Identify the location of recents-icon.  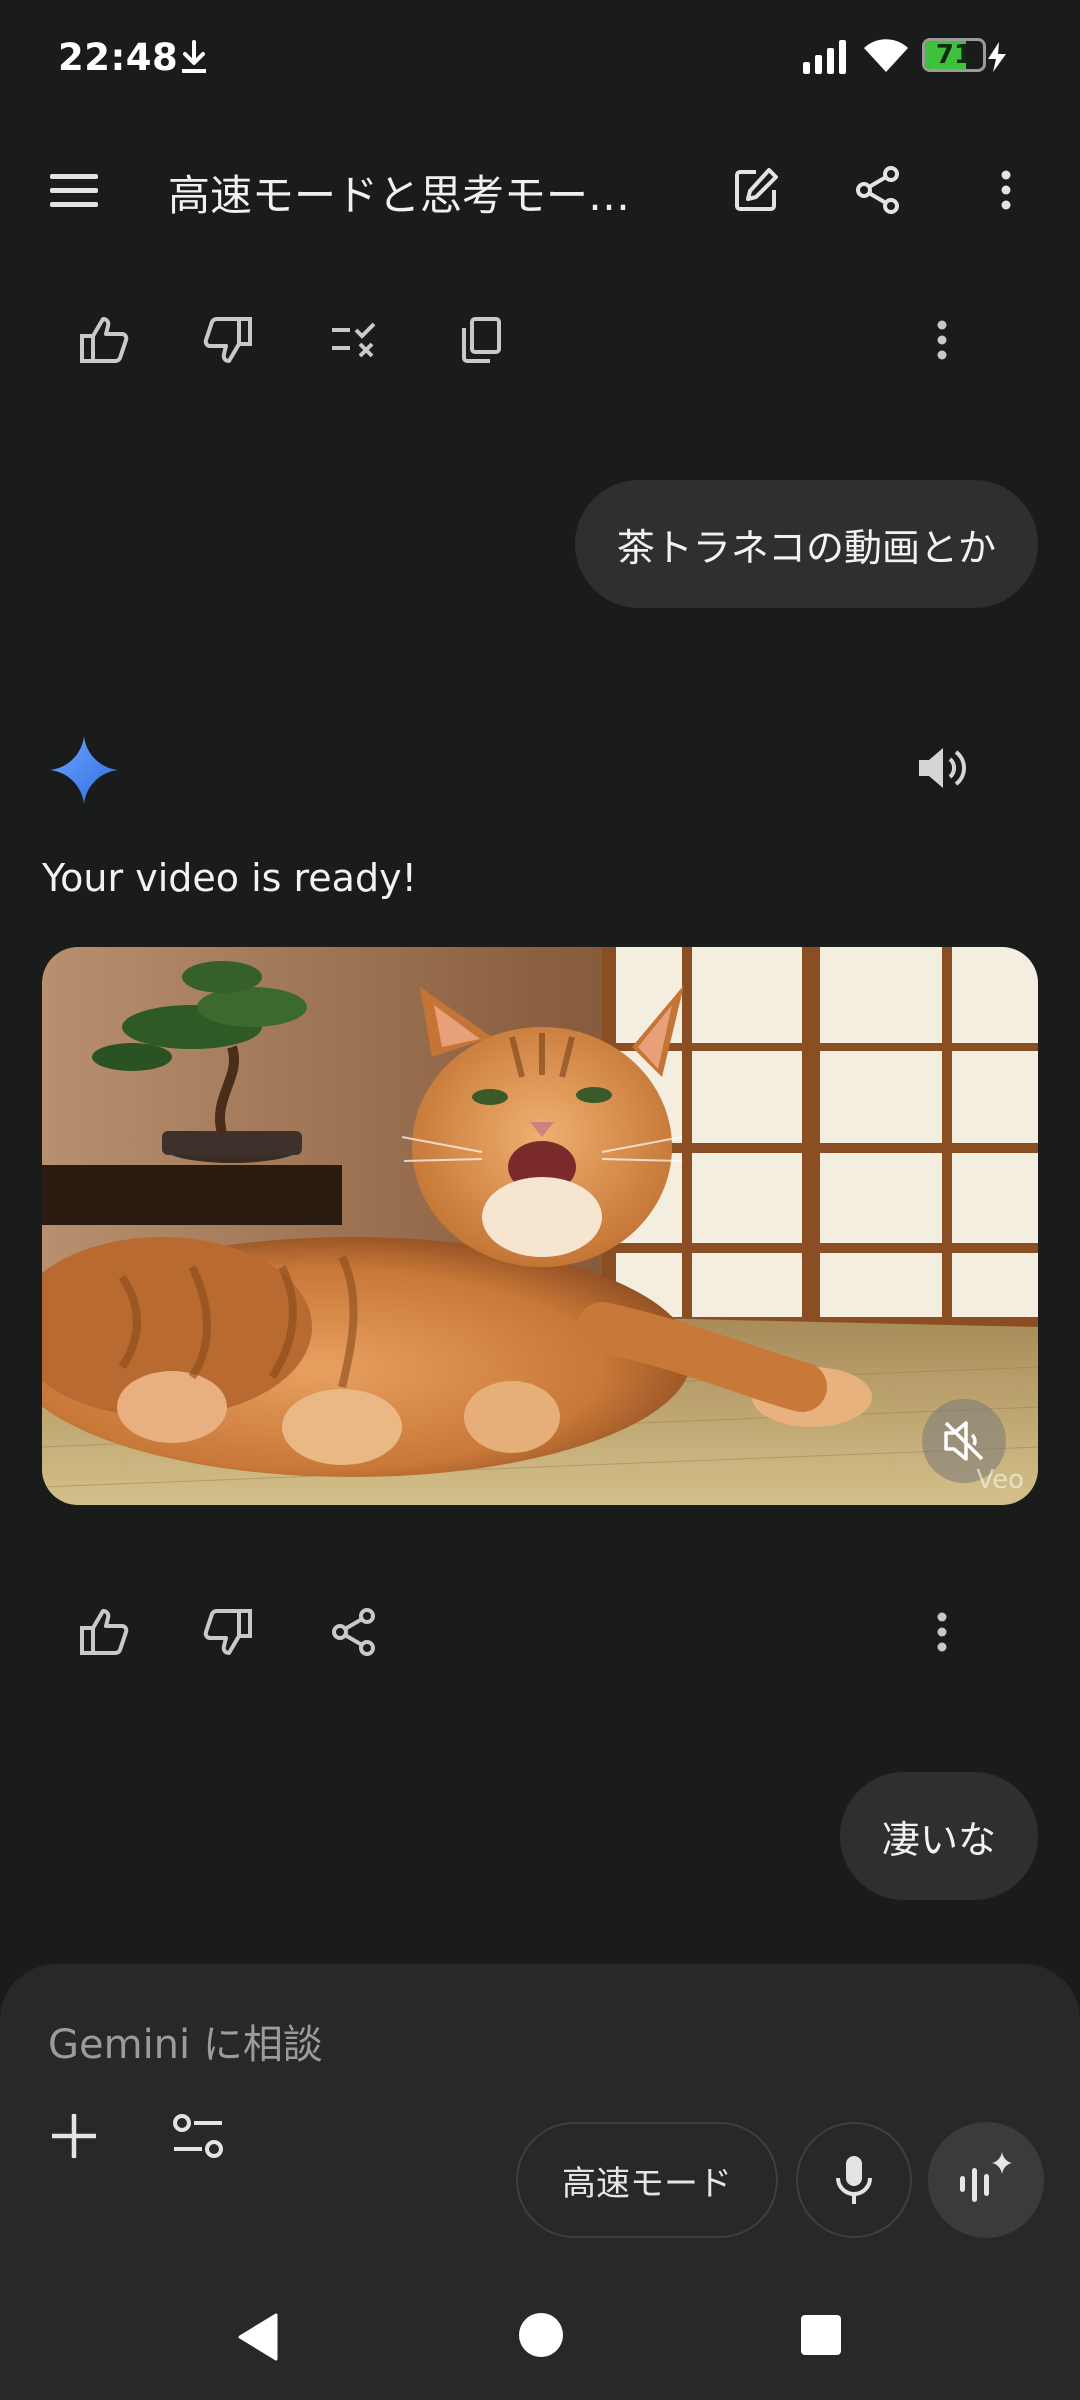
(821, 2335).